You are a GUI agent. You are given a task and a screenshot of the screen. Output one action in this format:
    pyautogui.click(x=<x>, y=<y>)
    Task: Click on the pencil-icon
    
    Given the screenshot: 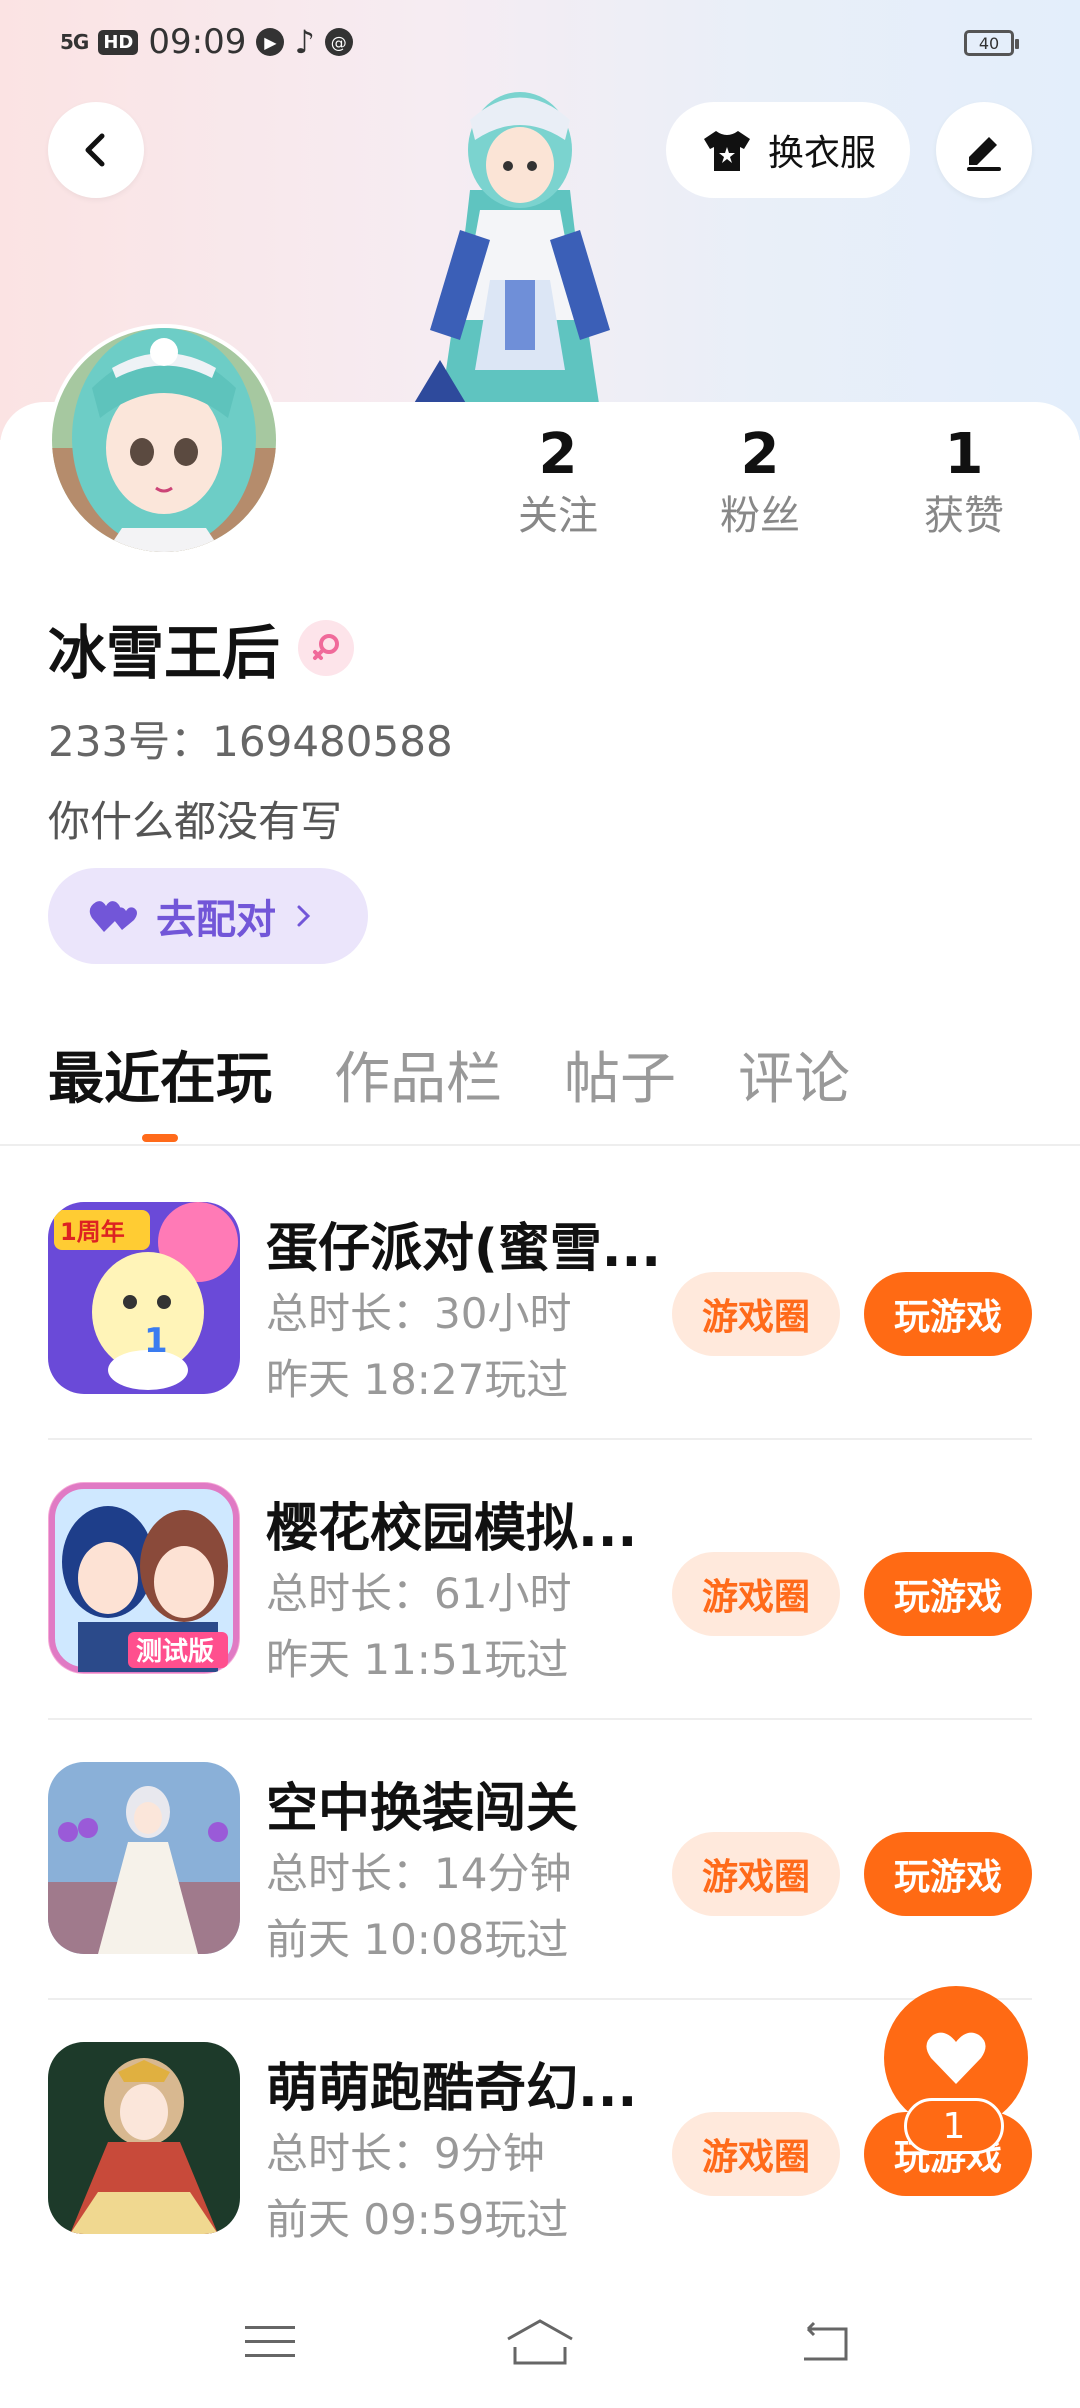 What is the action you would take?
    pyautogui.click(x=984, y=154)
    